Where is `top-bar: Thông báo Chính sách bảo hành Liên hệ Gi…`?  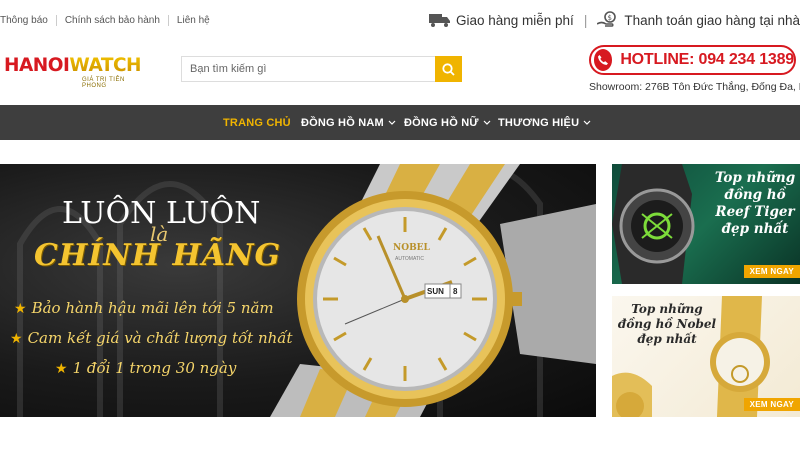 top-bar: Thông báo Chính sách bảo hành Liên hệ Gi… is located at coordinates (400, 21).